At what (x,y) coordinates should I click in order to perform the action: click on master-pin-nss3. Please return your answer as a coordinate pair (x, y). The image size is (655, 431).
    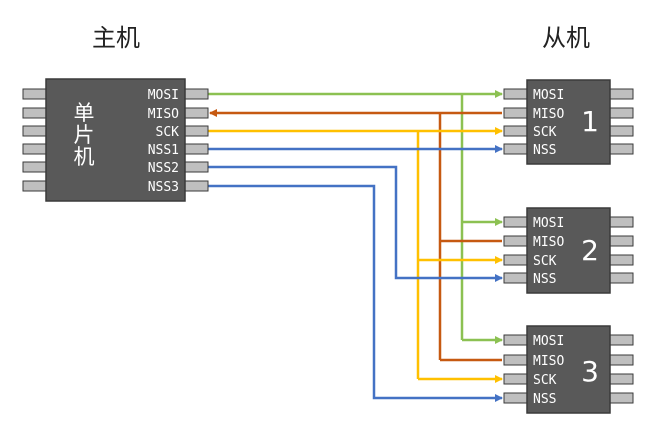
    Looking at the image, I should click on (196, 186).